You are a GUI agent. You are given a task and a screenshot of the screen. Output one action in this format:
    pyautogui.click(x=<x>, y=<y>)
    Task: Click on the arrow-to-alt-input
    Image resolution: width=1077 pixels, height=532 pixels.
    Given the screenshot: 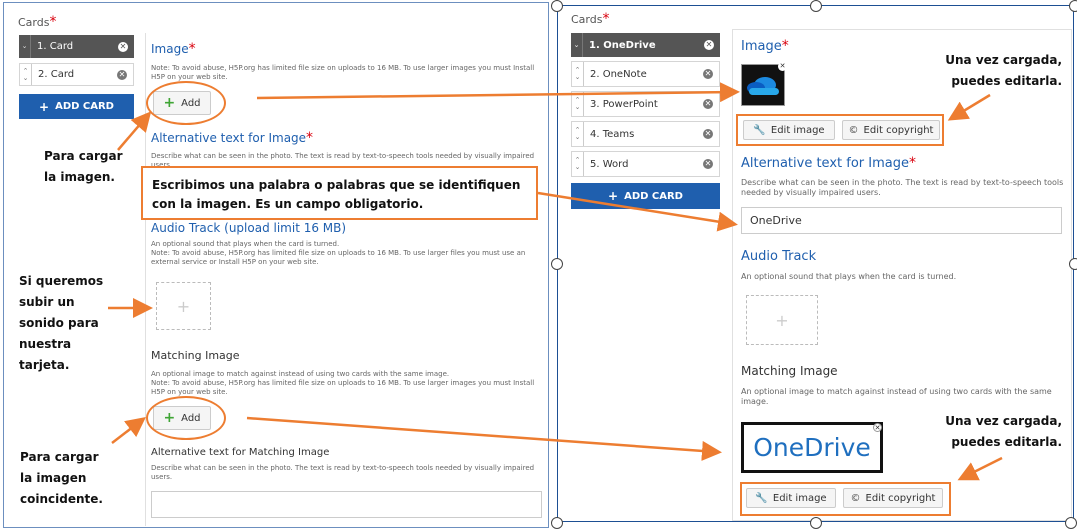 What is the action you would take?
    pyautogui.click(x=637, y=211)
    